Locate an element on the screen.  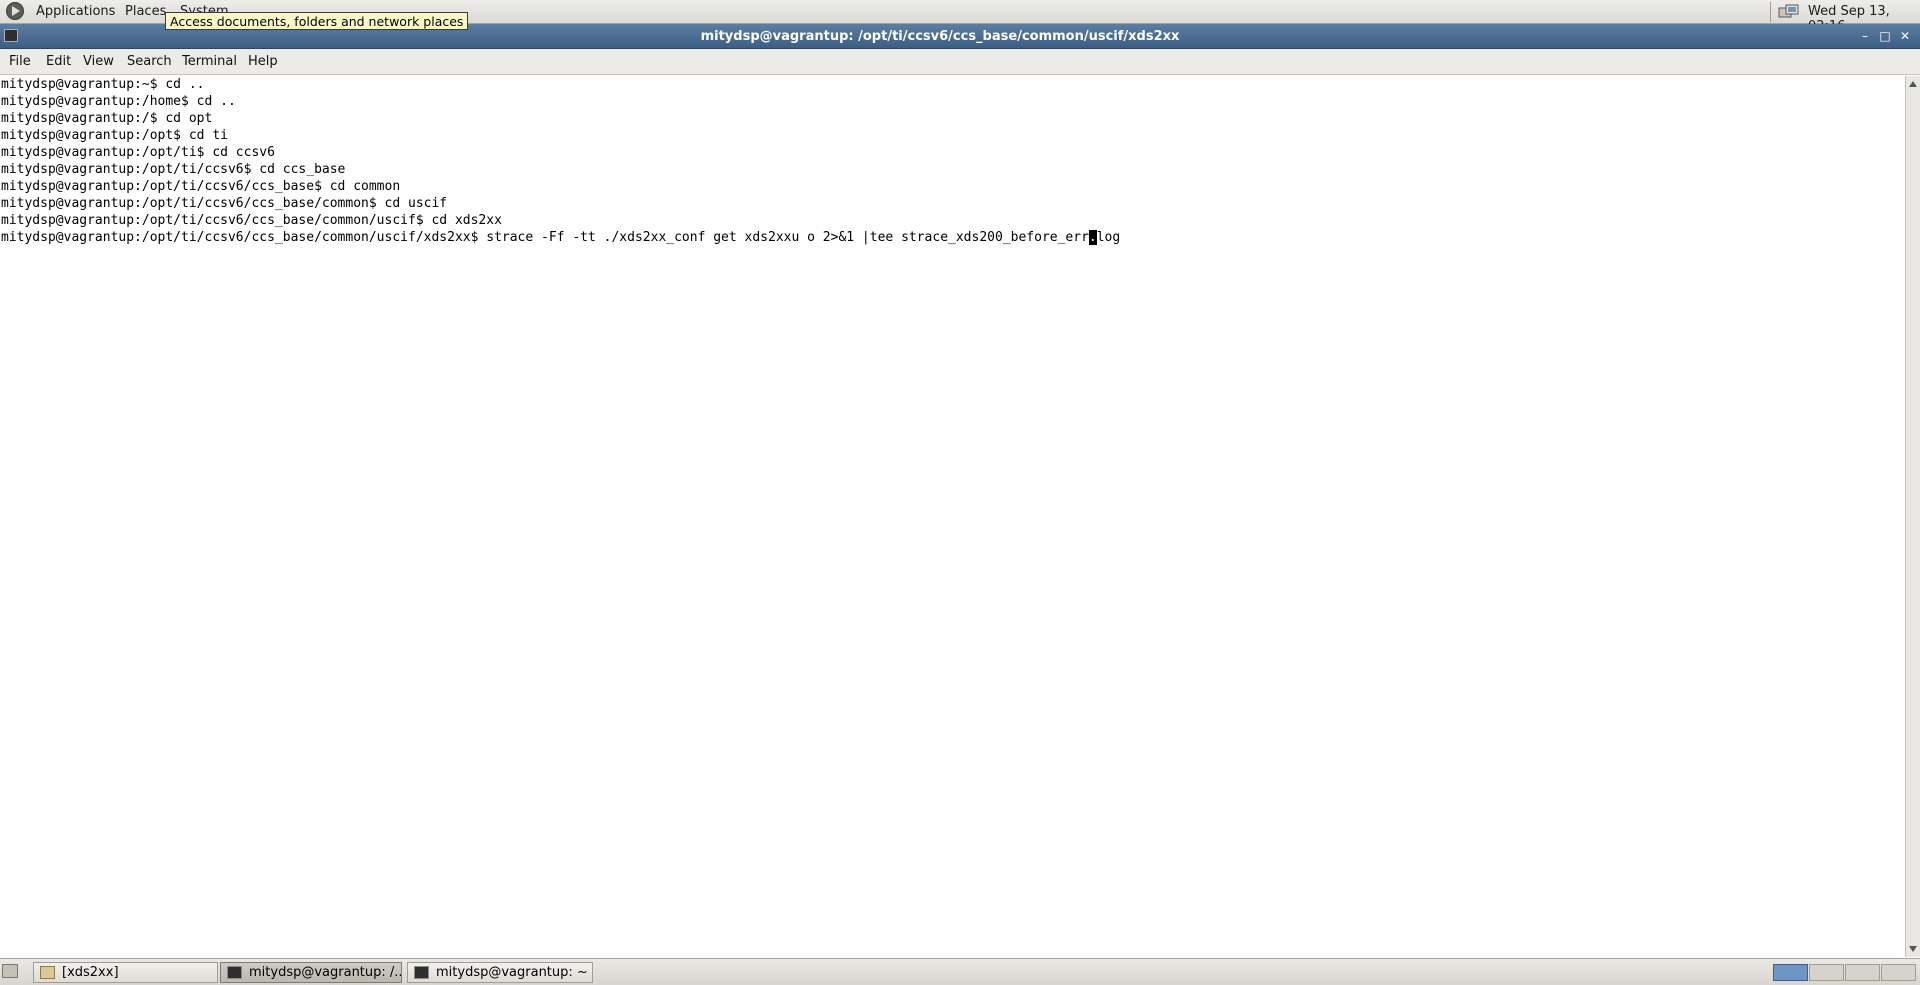
panel-separator is located at coordinates (1770, 12).